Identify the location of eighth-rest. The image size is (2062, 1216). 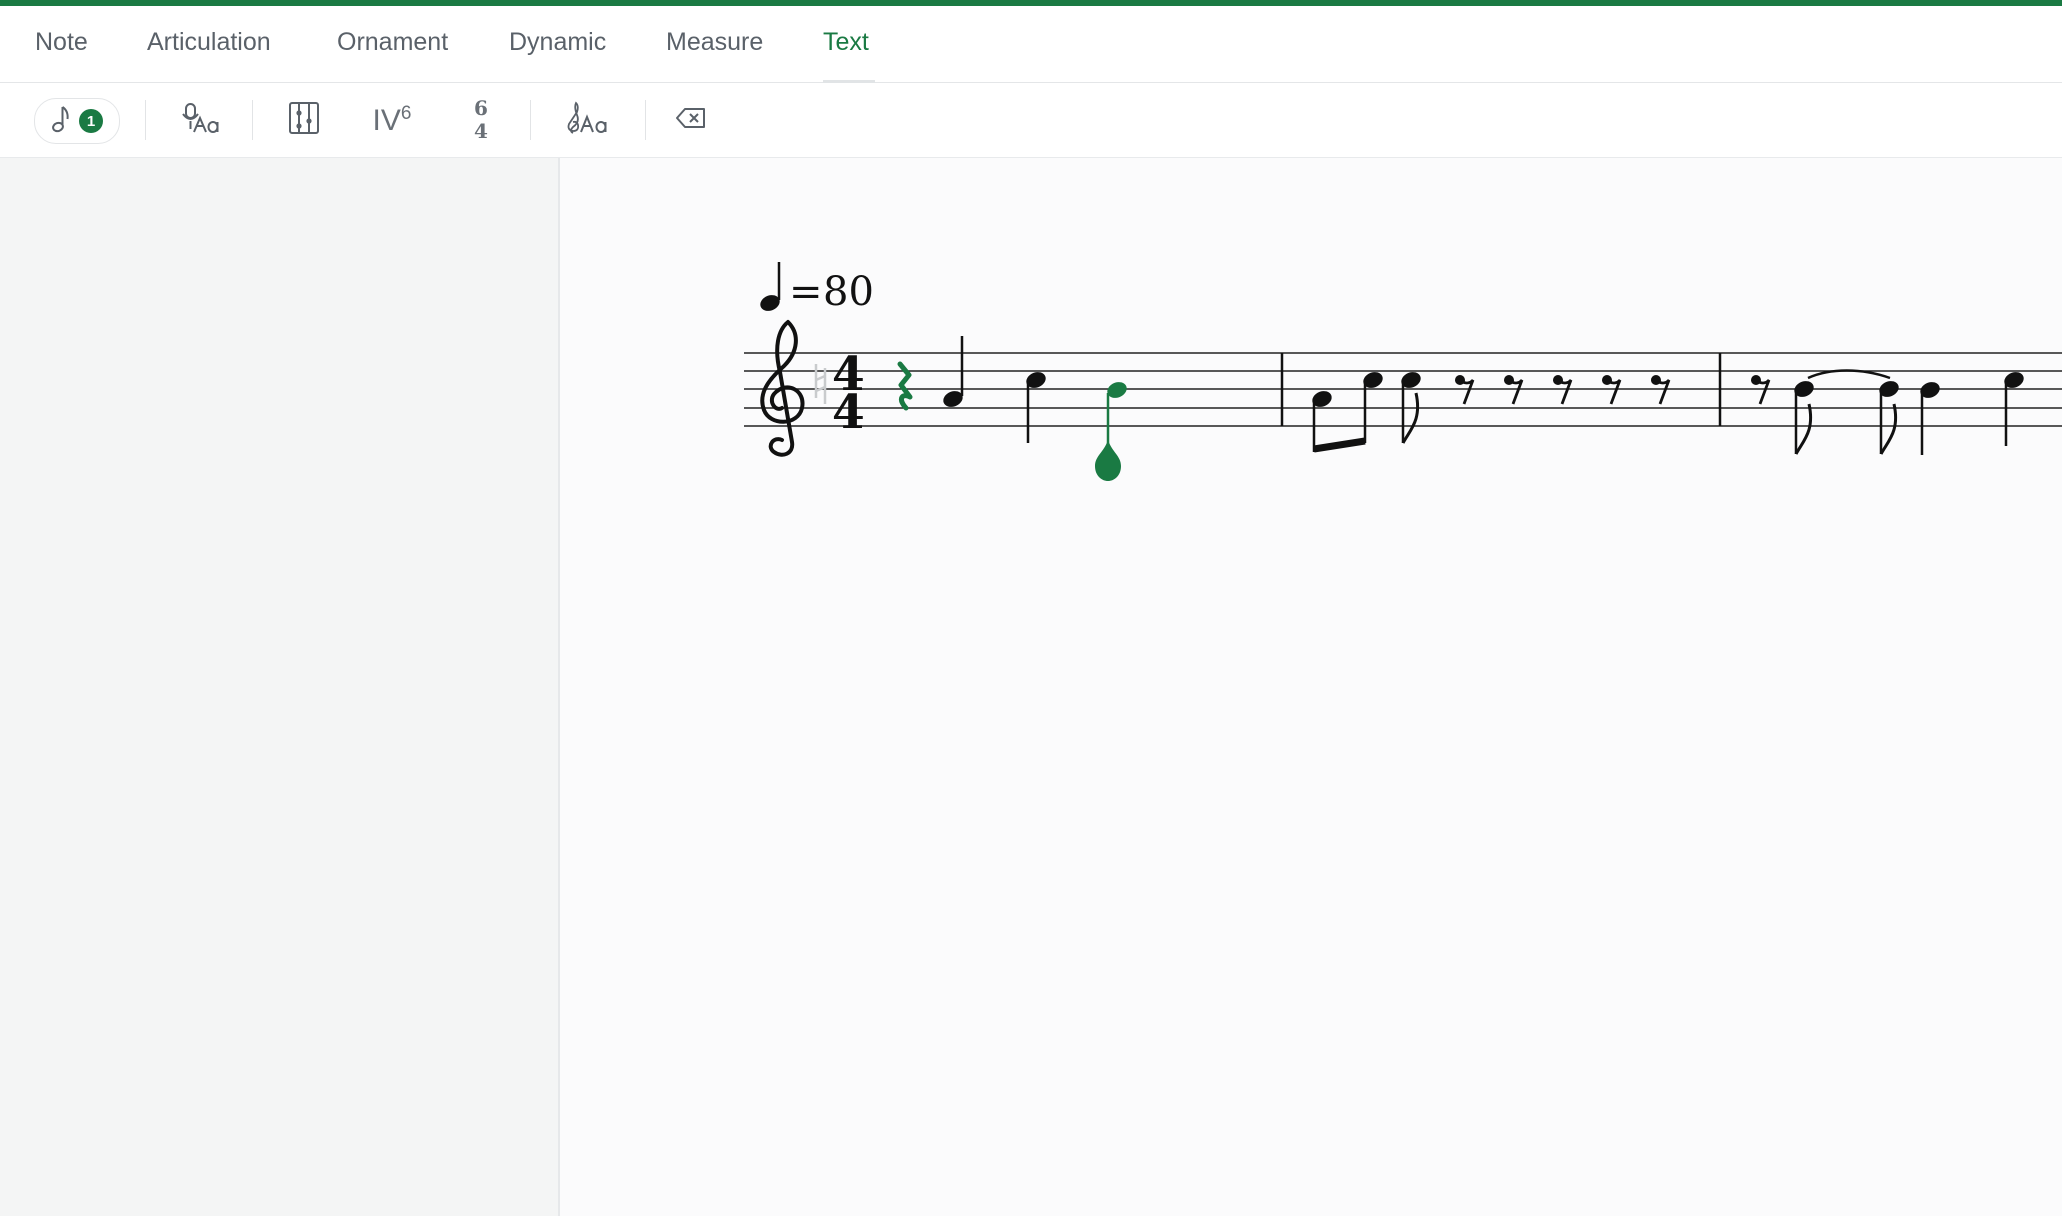
(1761, 389).